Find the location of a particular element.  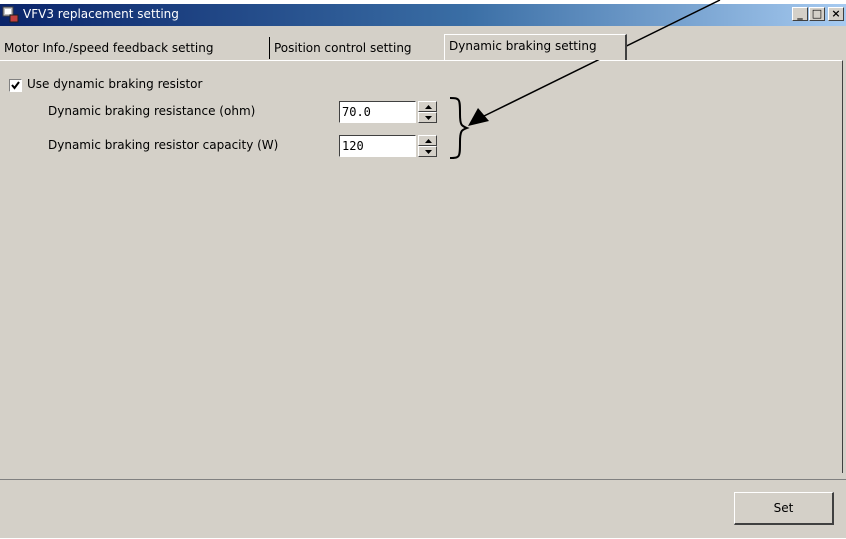

tab-motor-info: Motor Info./speed feedback setting is located at coordinates (135, 48).